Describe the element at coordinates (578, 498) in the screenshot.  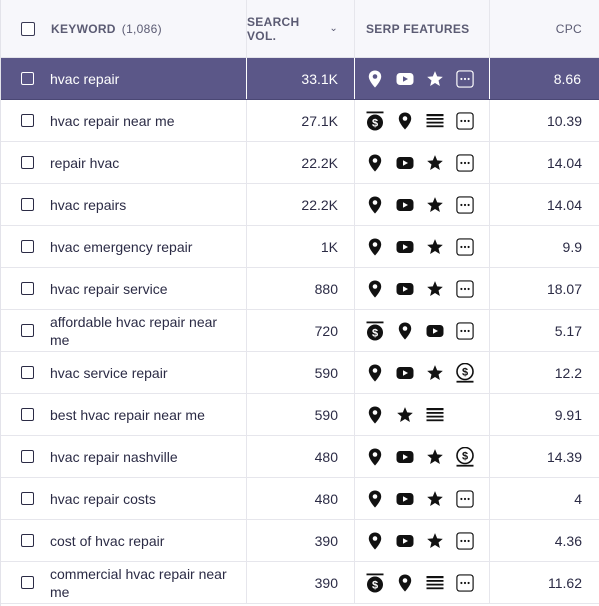
I see `cpc-value: 4` at that location.